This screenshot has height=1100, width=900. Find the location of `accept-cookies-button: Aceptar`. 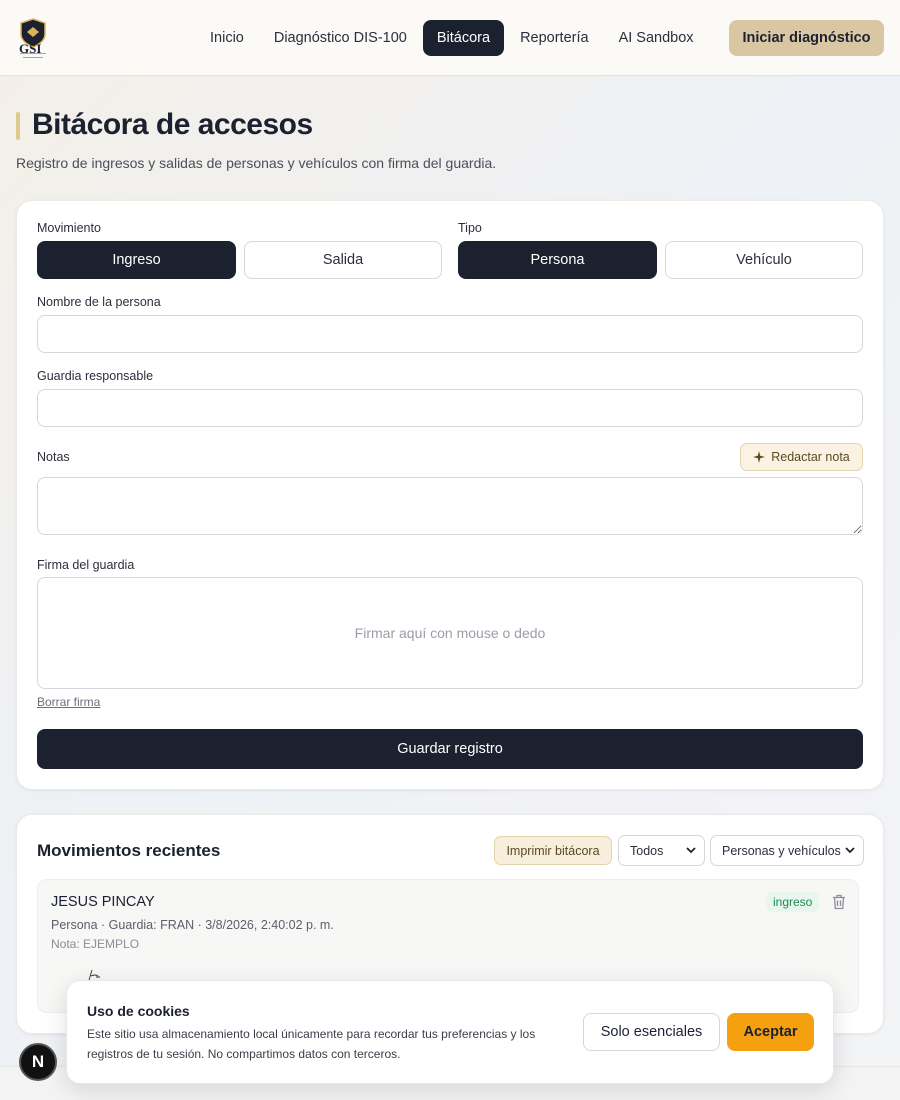

accept-cookies-button: Aceptar is located at coordinates (770, 1032).